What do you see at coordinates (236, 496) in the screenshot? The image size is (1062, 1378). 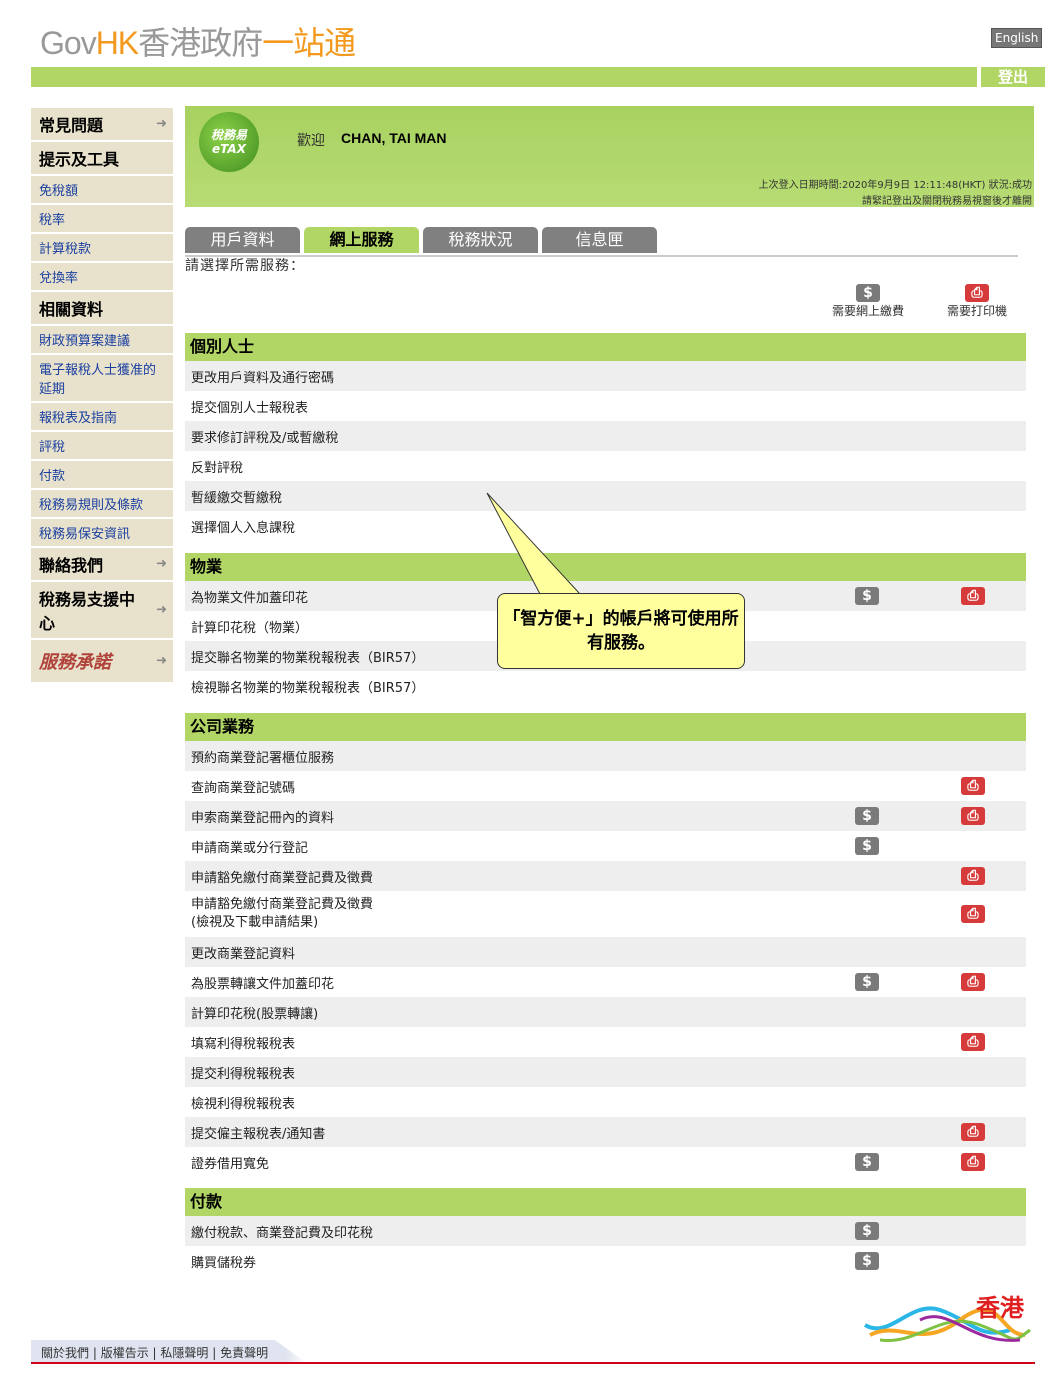 I see `service-link: 暫緩繳交暫繳稅` at bounding box center [236, 496].